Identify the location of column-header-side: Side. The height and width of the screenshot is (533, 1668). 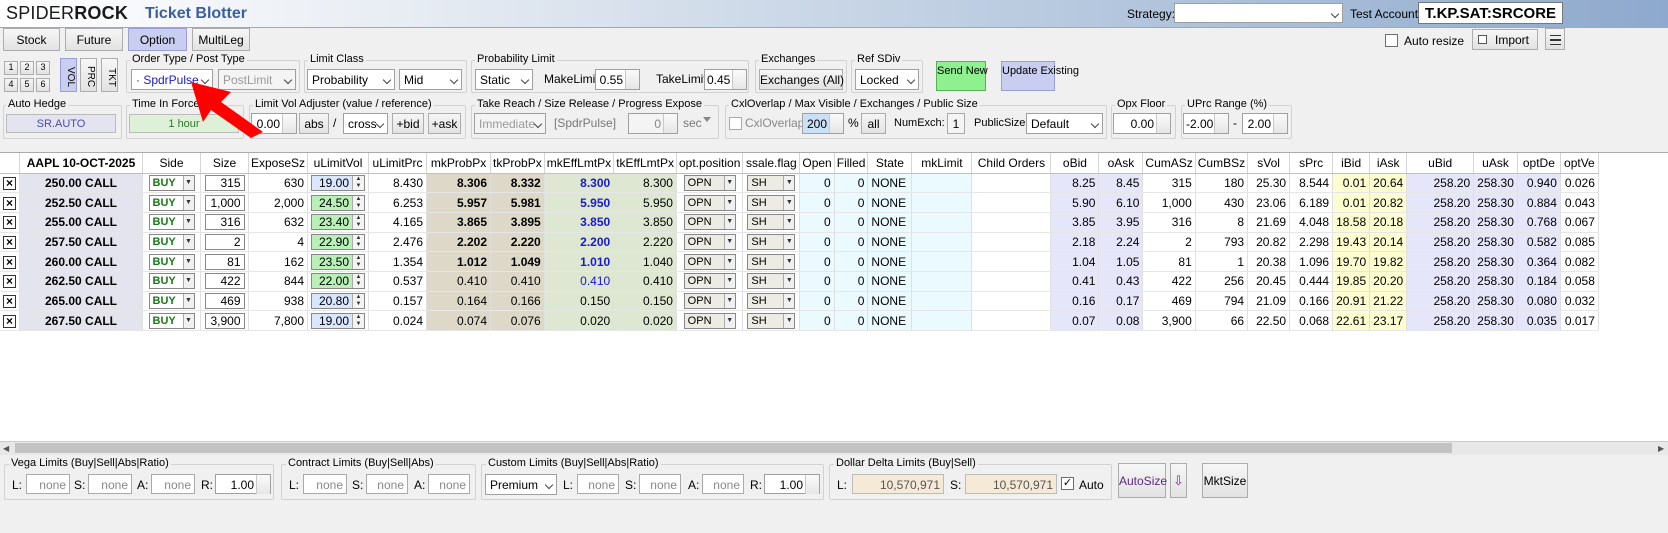
(171, 163).